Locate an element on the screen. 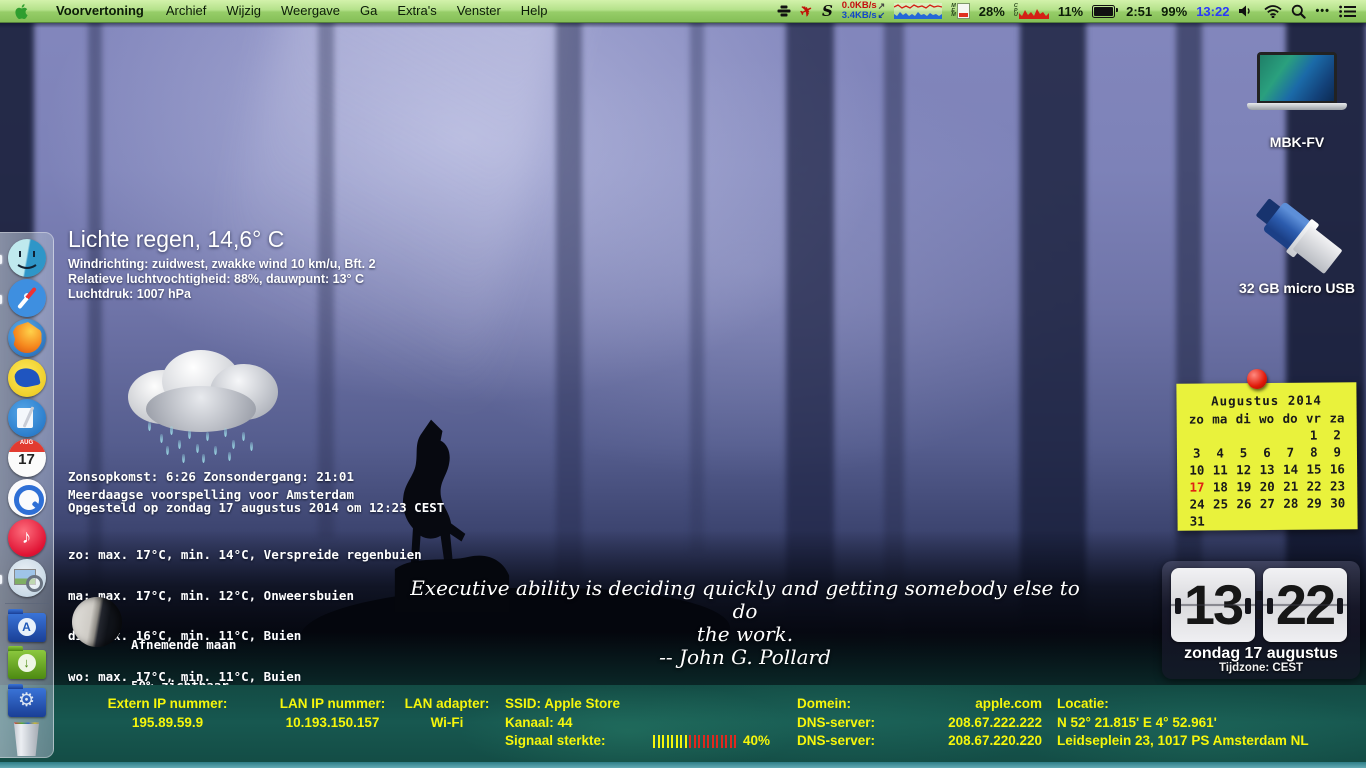 This screenshot has height=768, width=1366. calendar-day-header: wo is located at coordinates (1267, 418).